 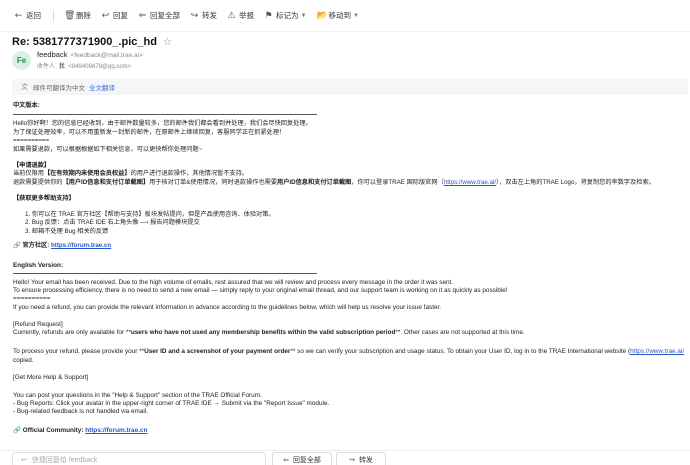 What do you see at coordinates (83, 15) in the screenshot?
I see `delete-label: 删除` at bounding box center [83, 15].